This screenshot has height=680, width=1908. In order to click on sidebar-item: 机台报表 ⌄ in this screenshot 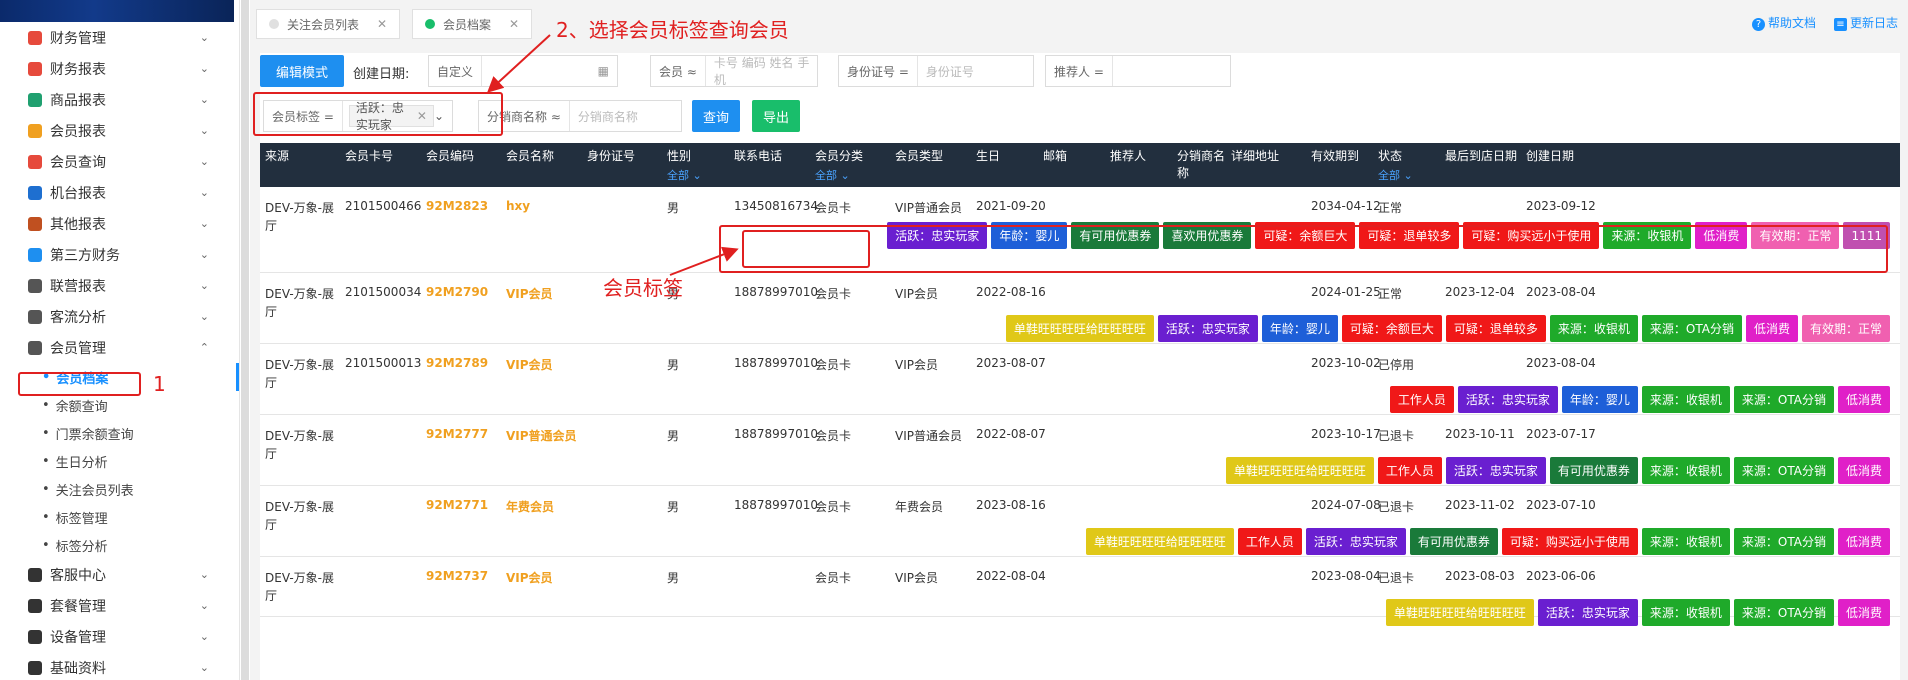, I will do `click(119, 192)`.